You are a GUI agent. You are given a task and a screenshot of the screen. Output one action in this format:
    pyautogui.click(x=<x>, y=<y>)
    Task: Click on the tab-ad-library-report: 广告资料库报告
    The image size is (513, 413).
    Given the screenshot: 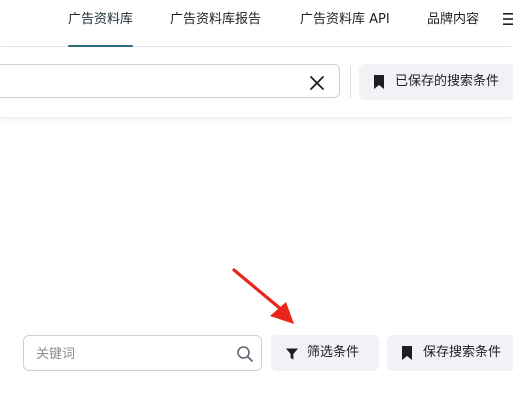 What is the action you would take?
    pyautogui.click(x=215, y=23)
    